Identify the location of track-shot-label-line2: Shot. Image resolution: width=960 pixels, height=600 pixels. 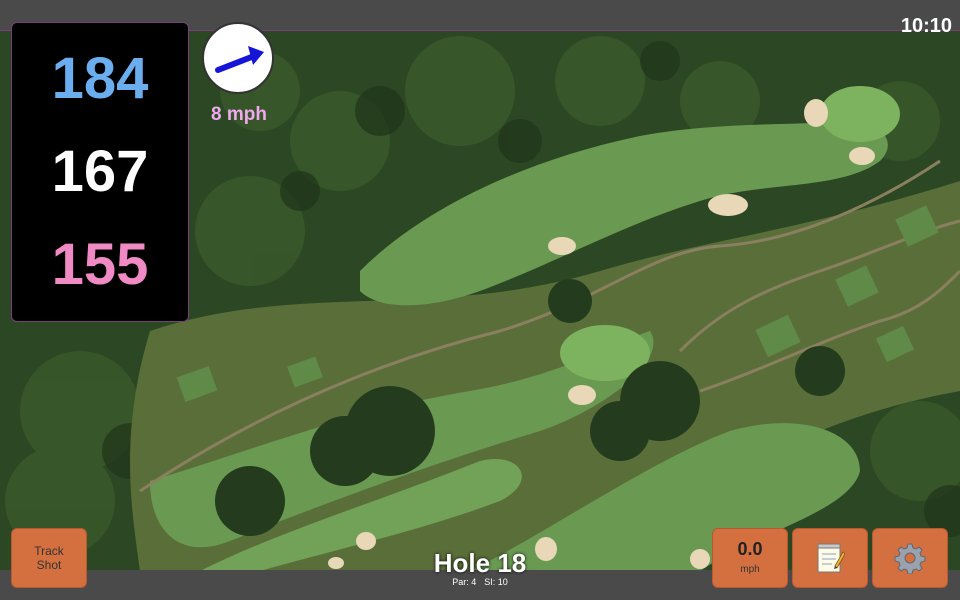
(49, 565).